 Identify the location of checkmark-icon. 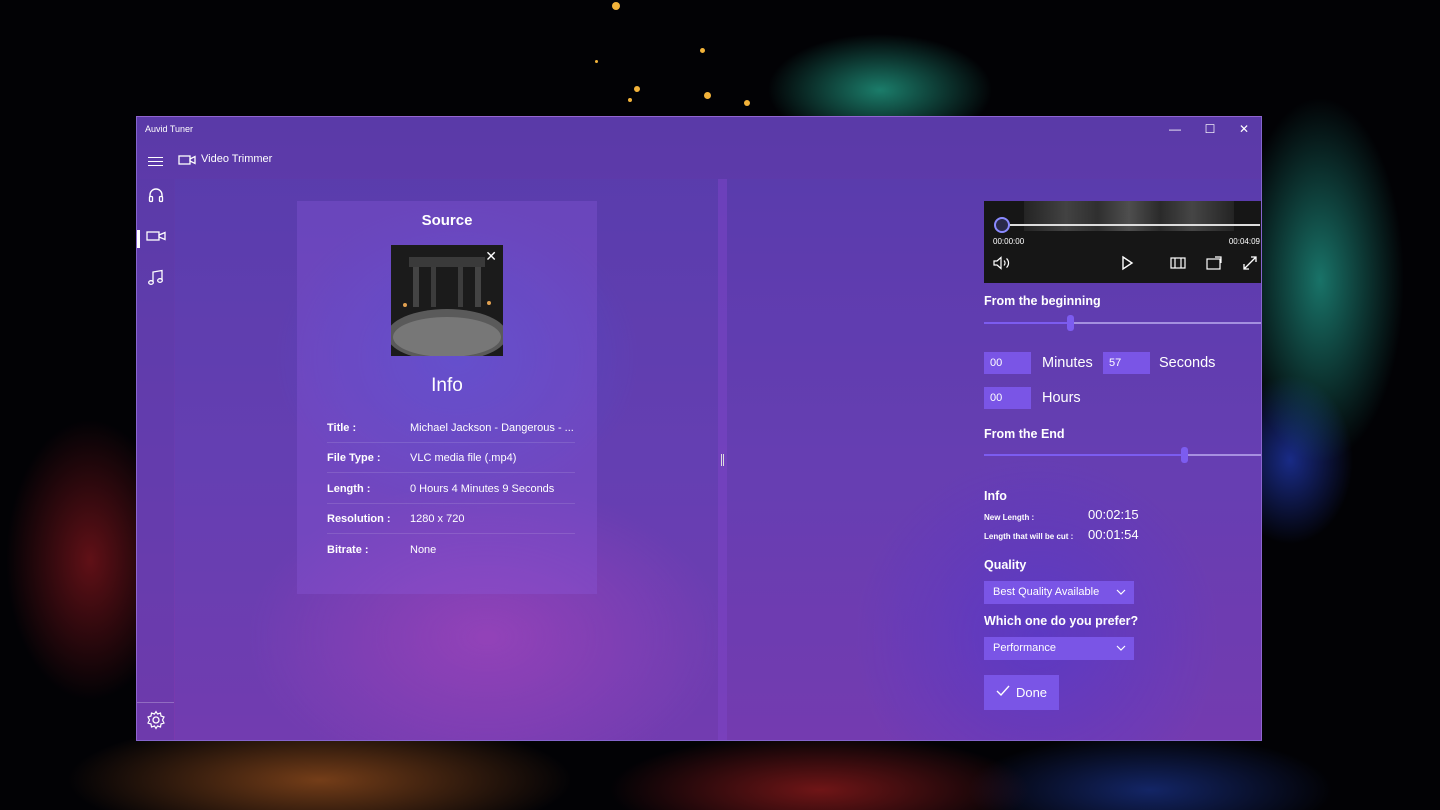
(1003, 692).